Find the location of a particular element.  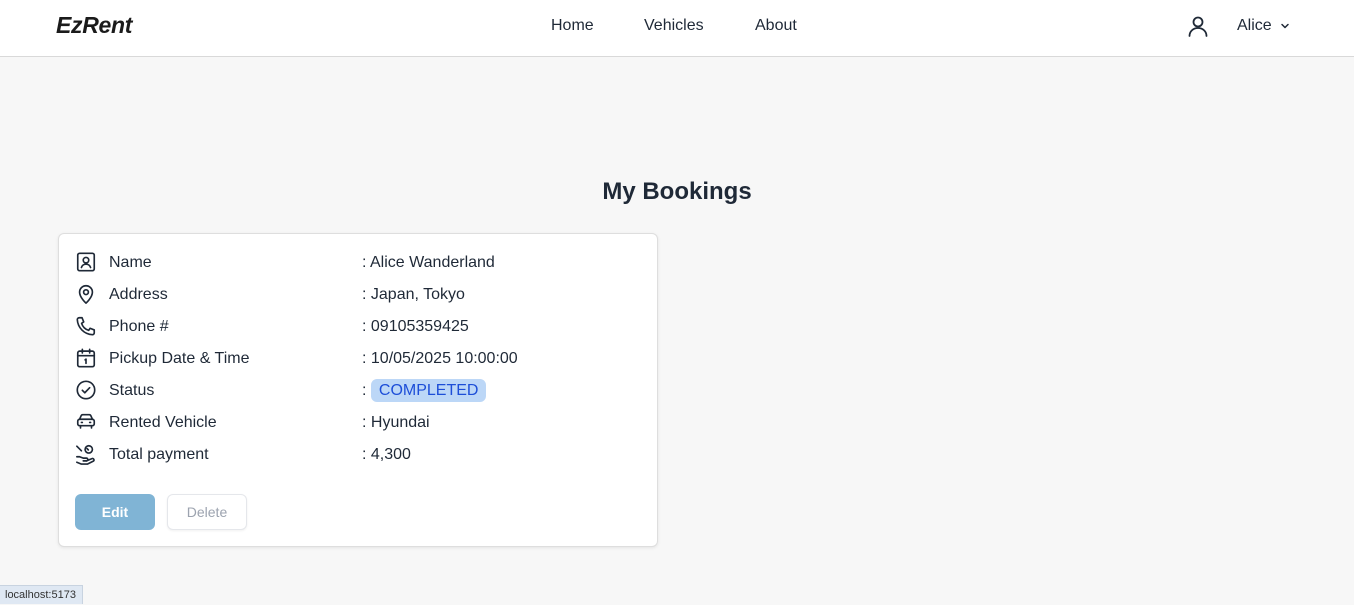

booking-value: : 09105359425 is located at coordinates (415, 326).